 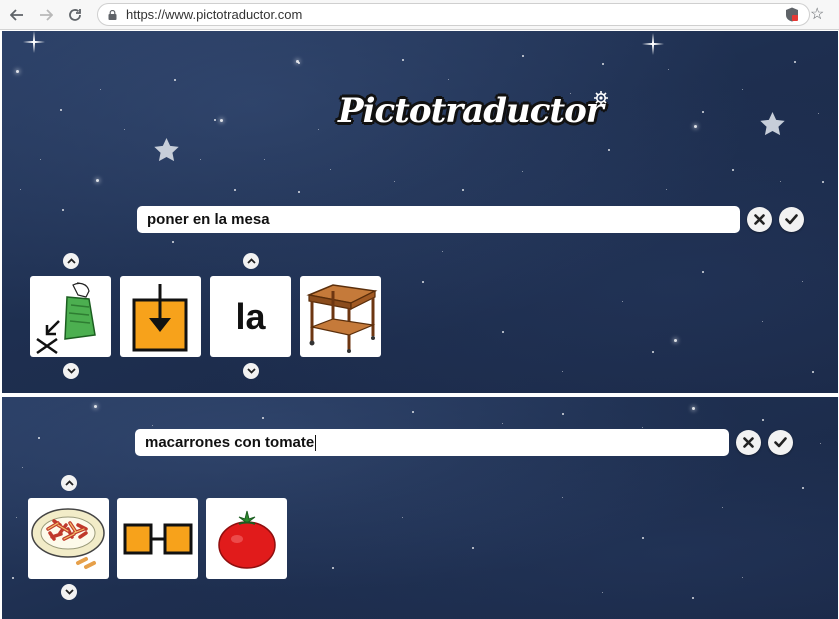 I want to click on pictogram-card: la, so click(x=250, y=316).